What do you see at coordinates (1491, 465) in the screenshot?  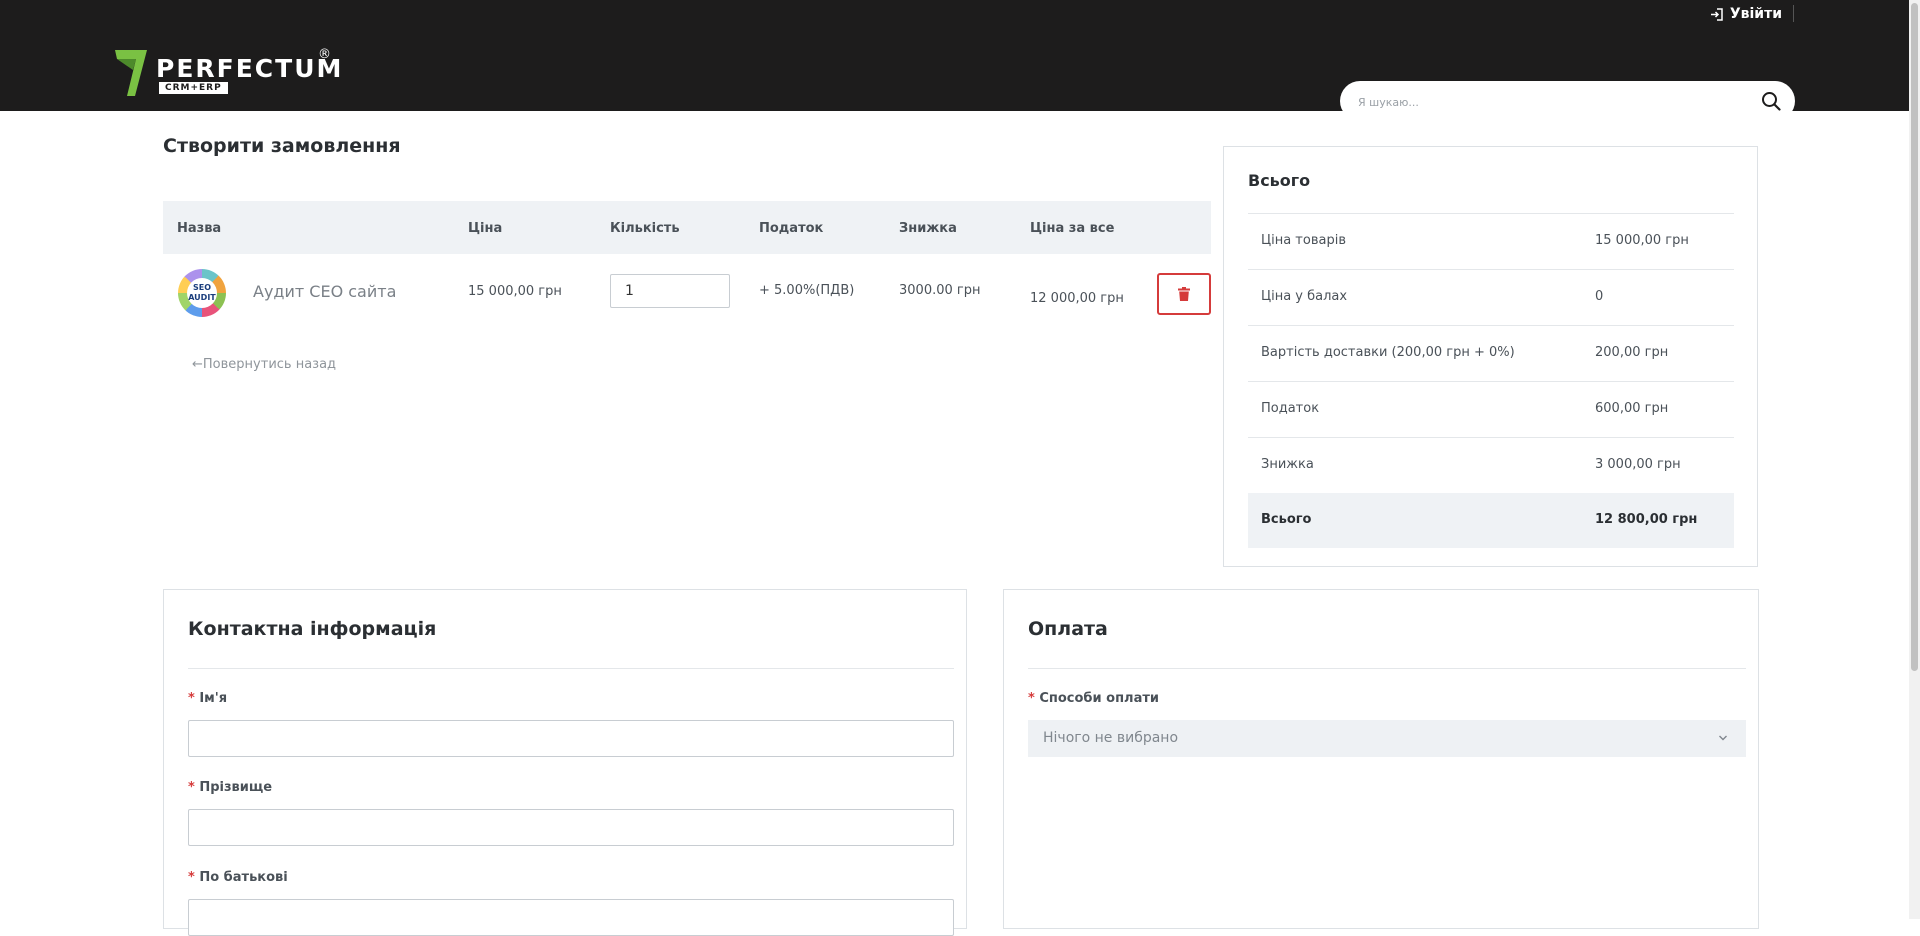 I see `summary-row-discount: Знижка 3 000,00 грн` at bounding box center [1491, 465].